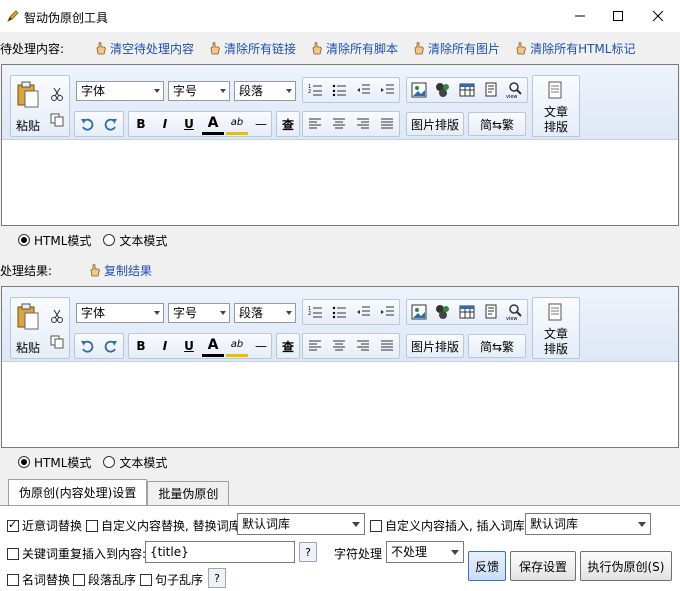  I want to click on custom-replace-checkbox: 自定义内容替换, 替换词库:, so click(165, 525).